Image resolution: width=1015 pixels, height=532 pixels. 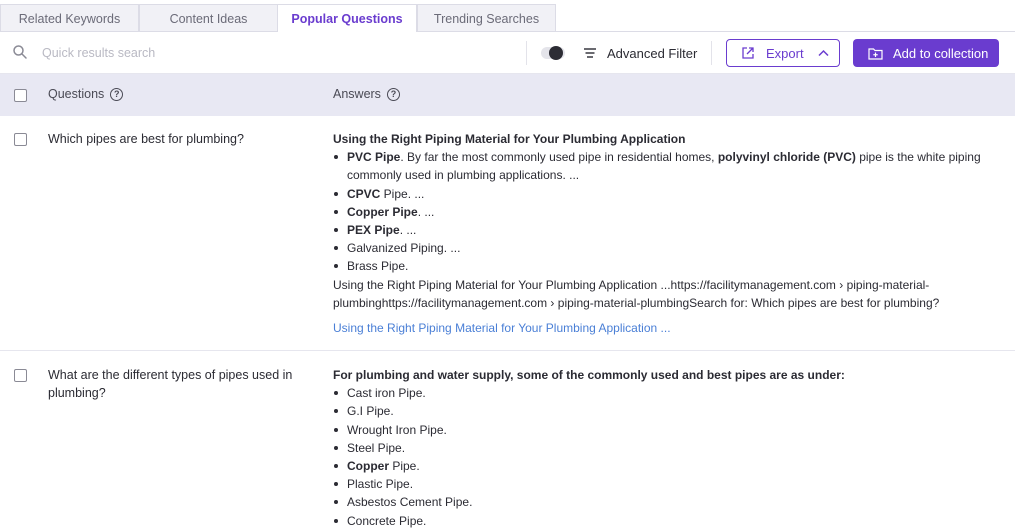 What do you see at coordinates (486, 18) in the screenshot?
I see `tab-trending-searches: Trending Searches` at bounding box center [486, 18].